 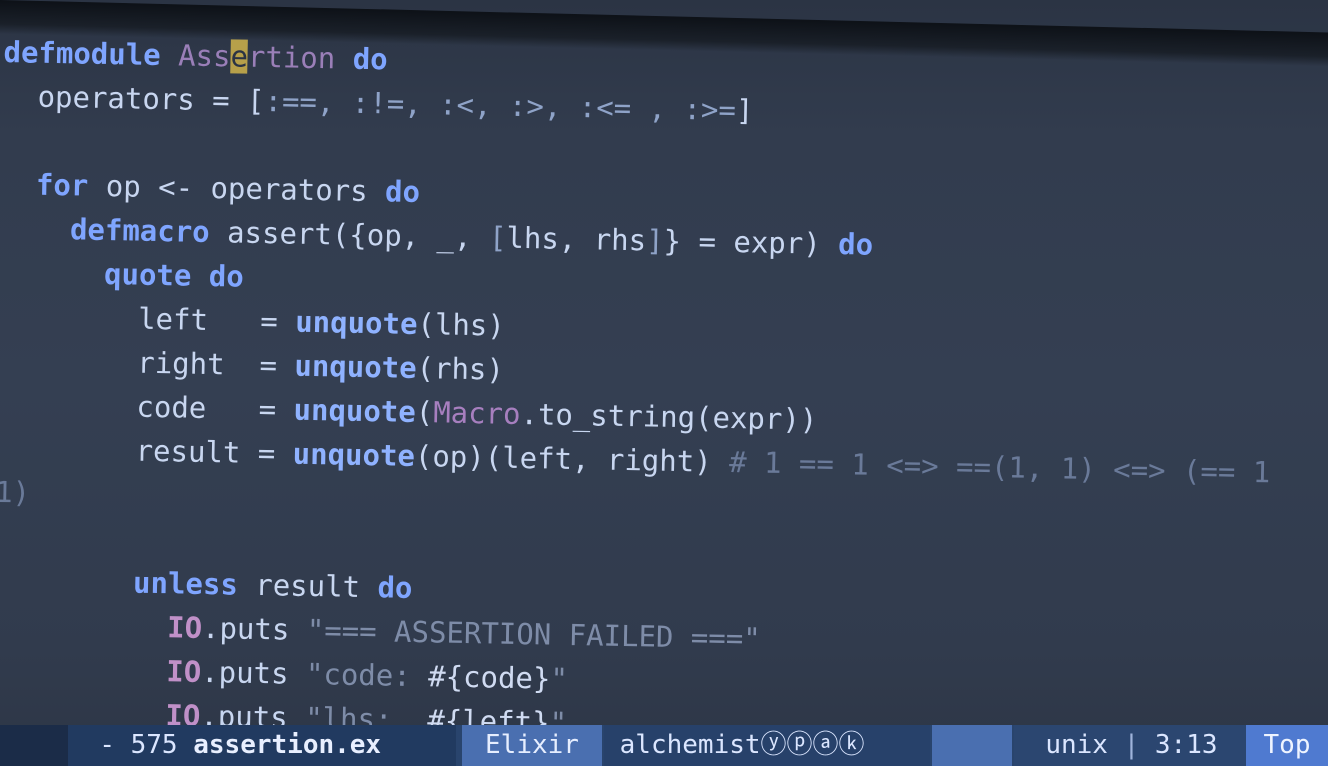 I want to click on buffer-info-segment: - 575 assertion.ex, so click(x=262, y=745).